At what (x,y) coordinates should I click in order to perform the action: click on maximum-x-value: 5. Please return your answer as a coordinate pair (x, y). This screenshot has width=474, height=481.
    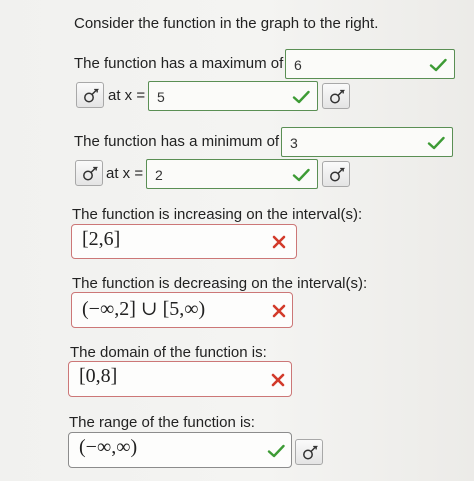
    Looking at the image, I should click on (161, 97).